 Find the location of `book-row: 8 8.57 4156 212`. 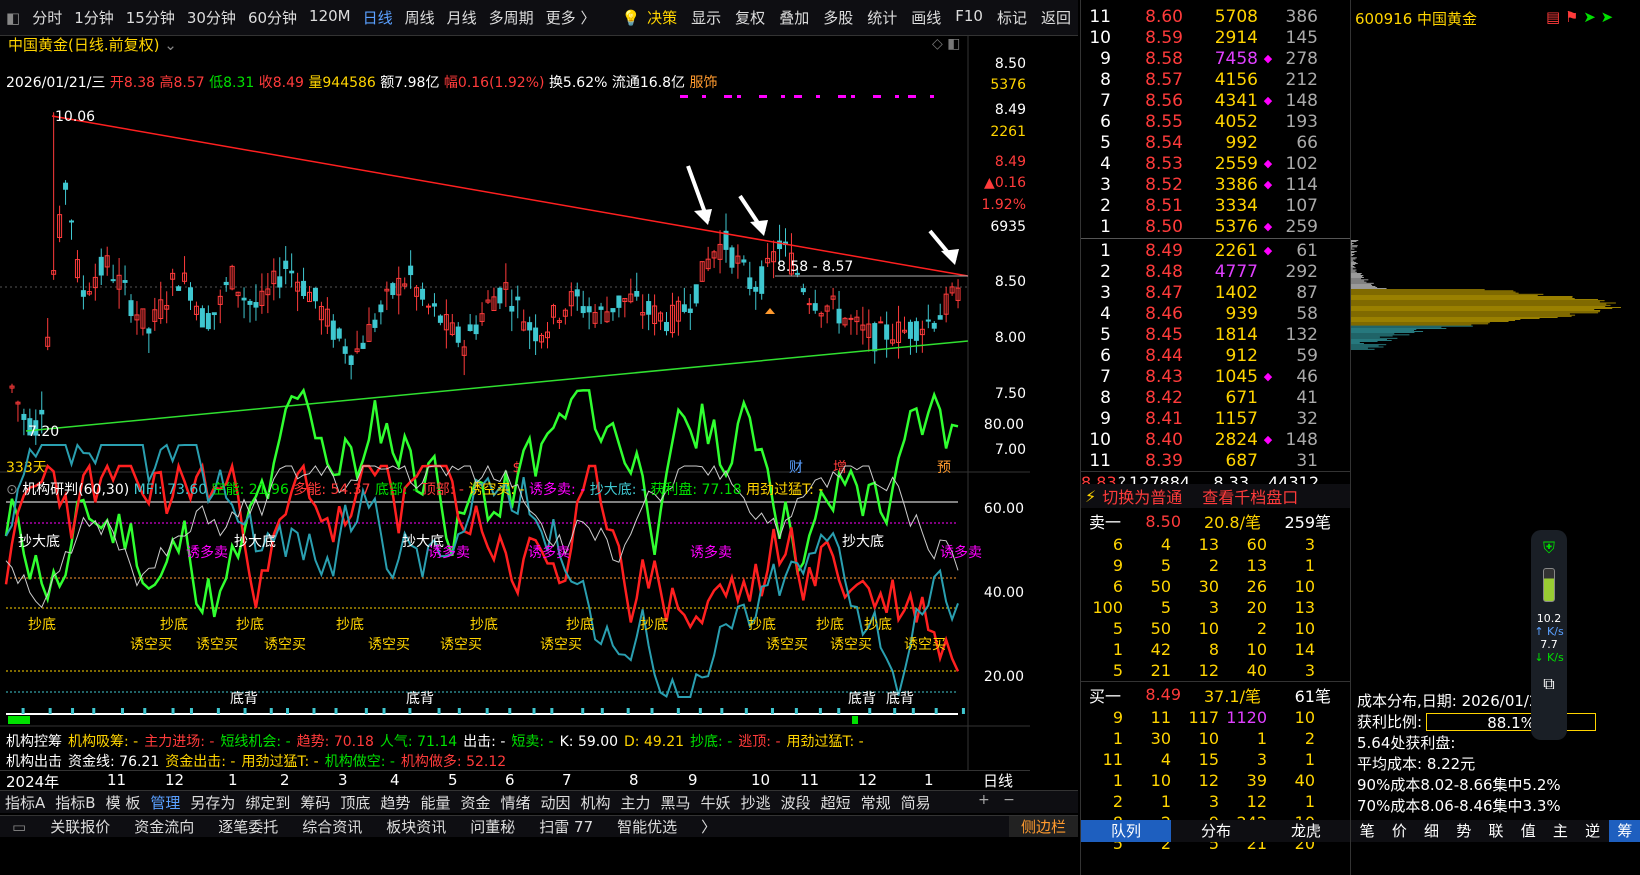

book-row: 8 8.57 4156 212 is located at coordinates (1215, 79).